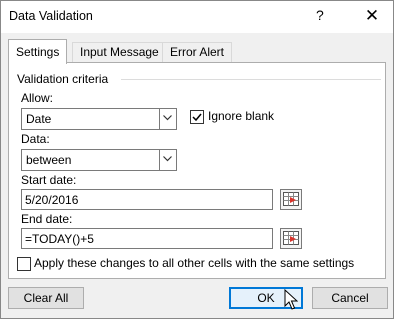  Describe the element at coordinates (51, 16) in the screenshot. I see `window-title: Data Validation` at that location.